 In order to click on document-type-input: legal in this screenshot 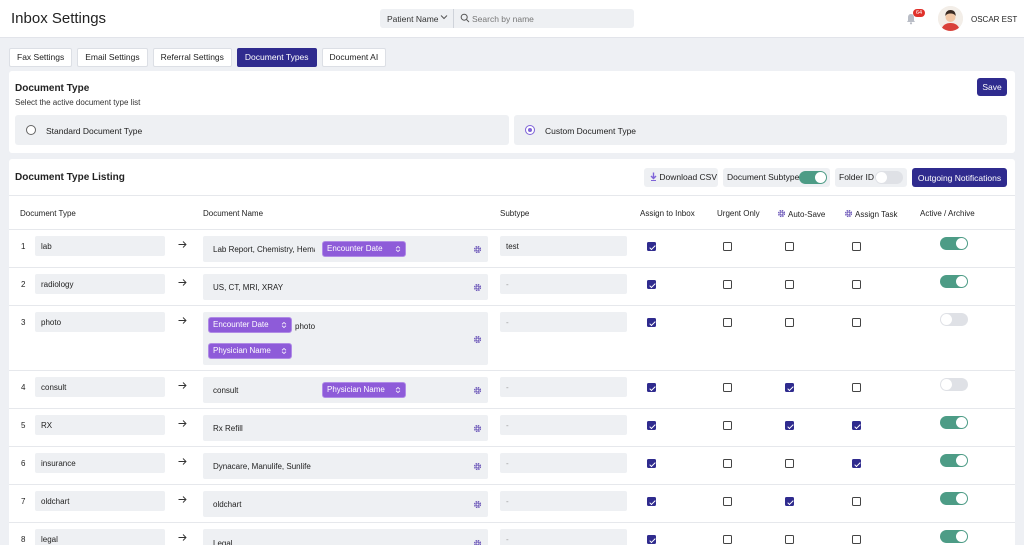, I will do `click(100, 537)`.